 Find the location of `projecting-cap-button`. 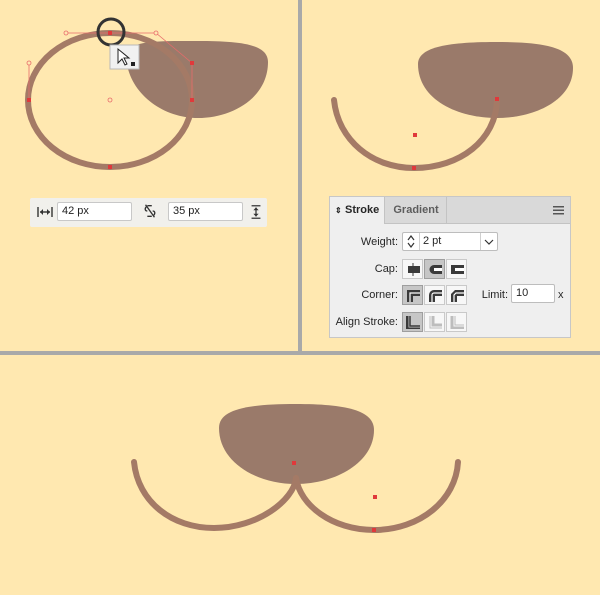

projecting-cap-button is located at coordinates (456, 269).